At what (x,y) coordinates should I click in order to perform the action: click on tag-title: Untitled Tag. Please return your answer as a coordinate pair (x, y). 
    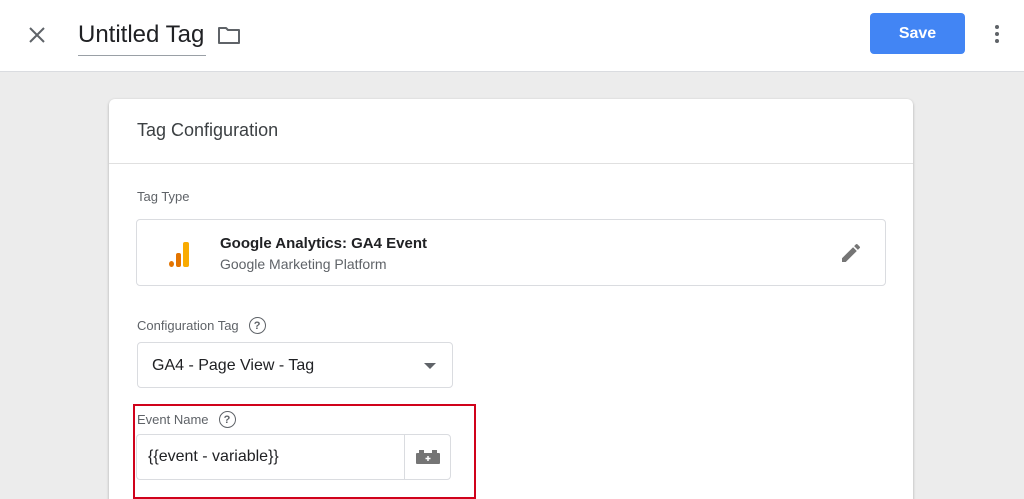
    Looking at the image, I should click on (142, 37).